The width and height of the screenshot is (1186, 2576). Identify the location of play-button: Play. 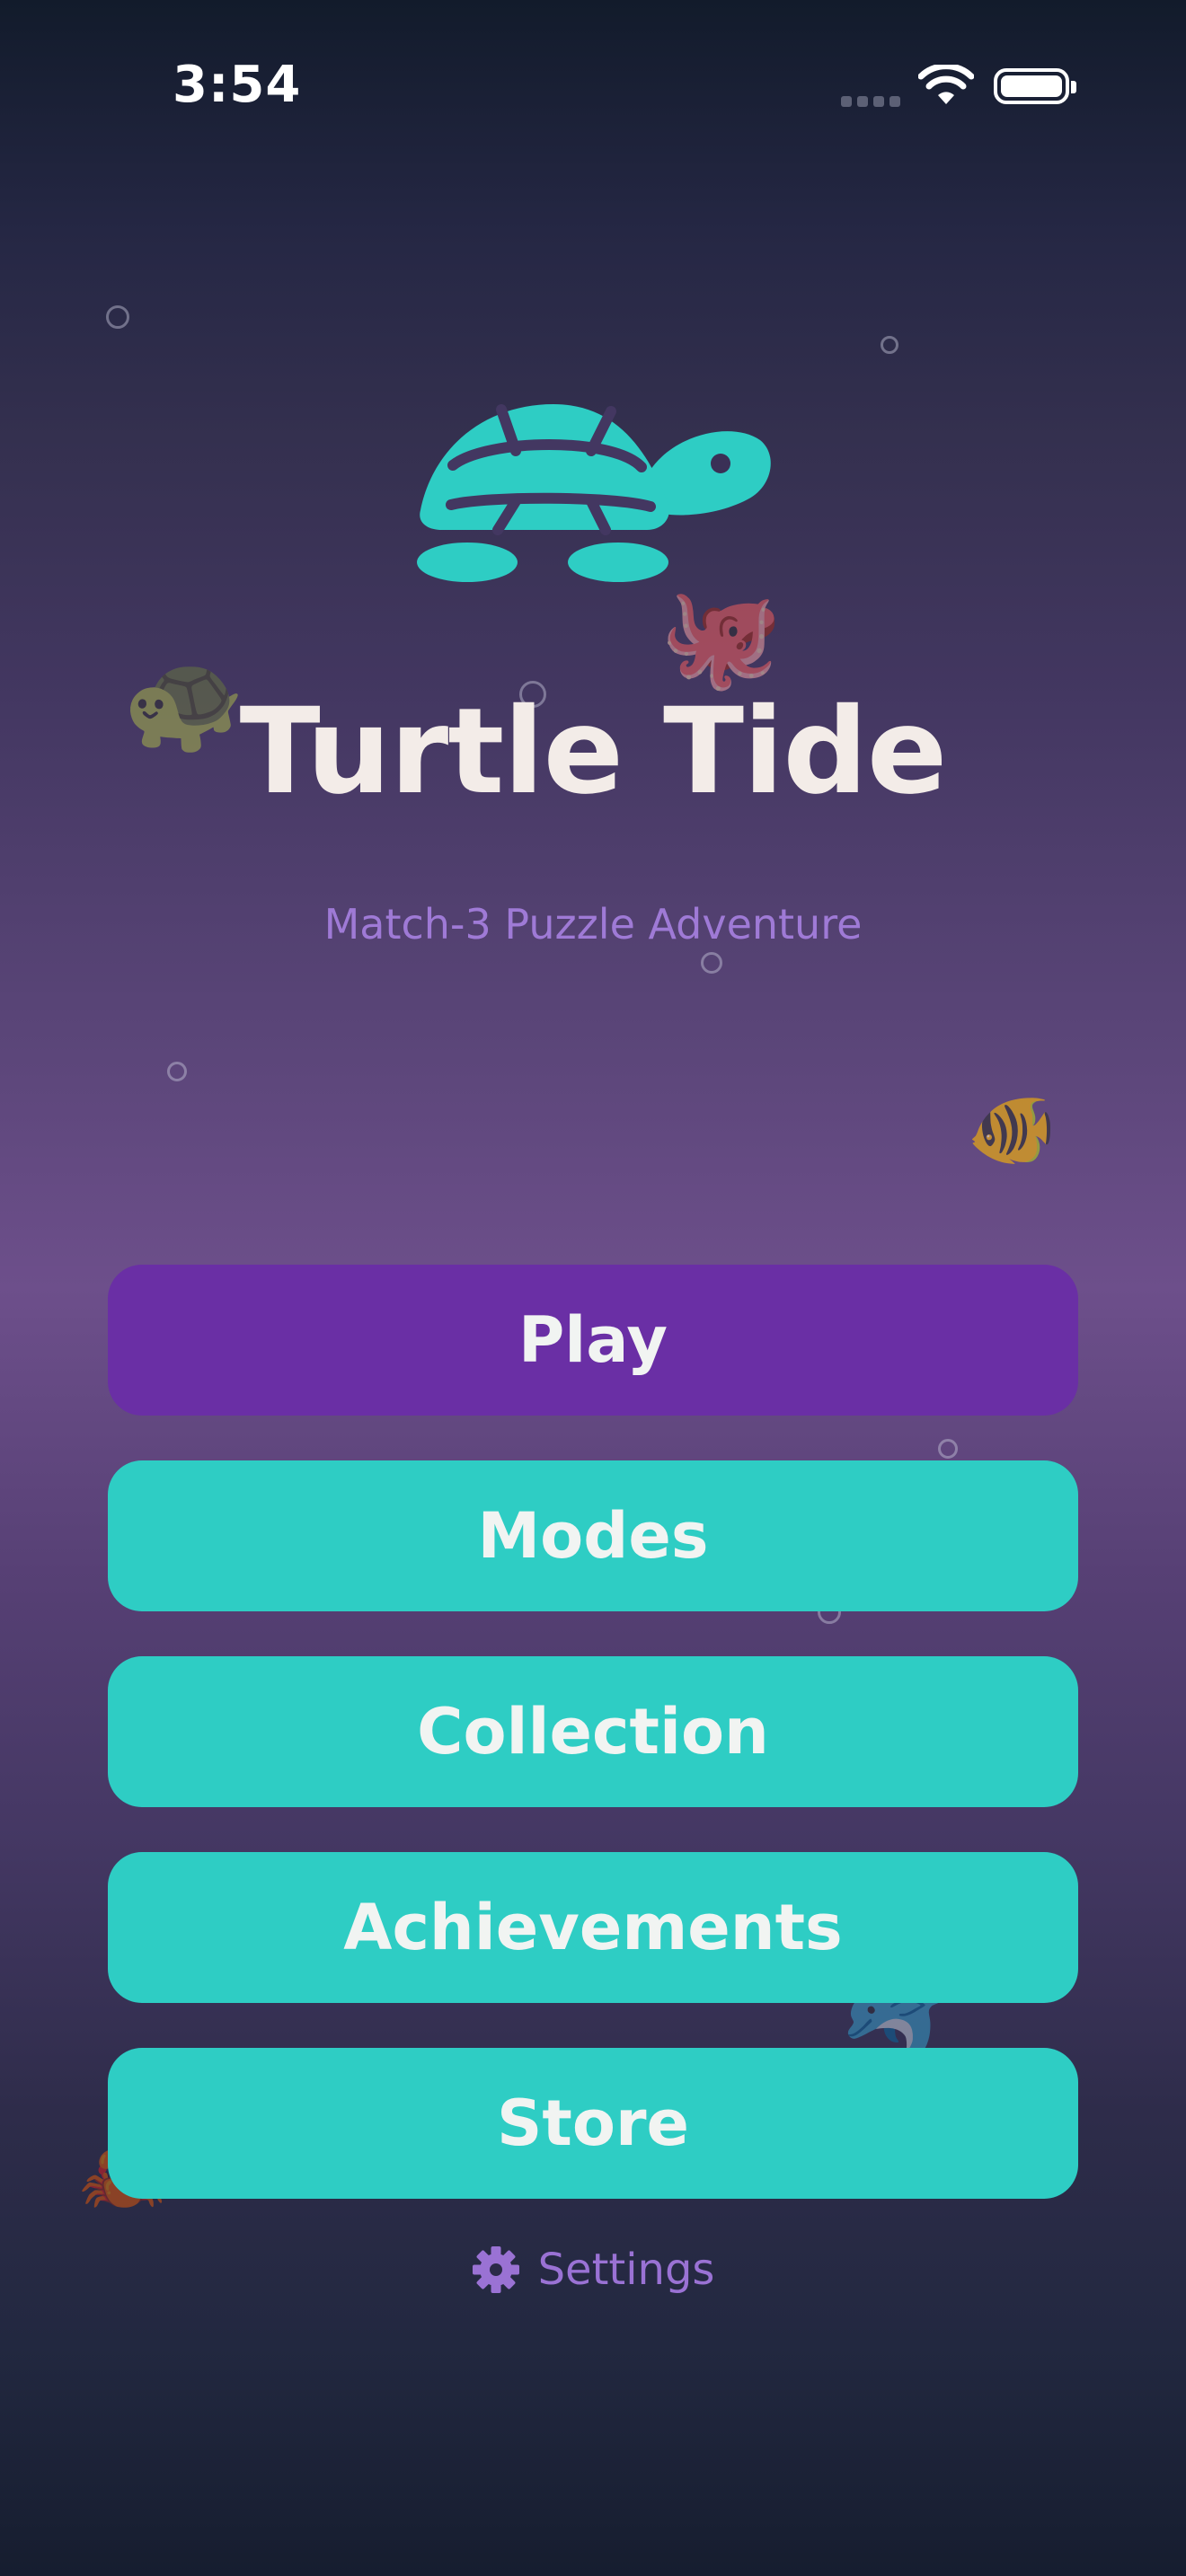
(593, 1340).